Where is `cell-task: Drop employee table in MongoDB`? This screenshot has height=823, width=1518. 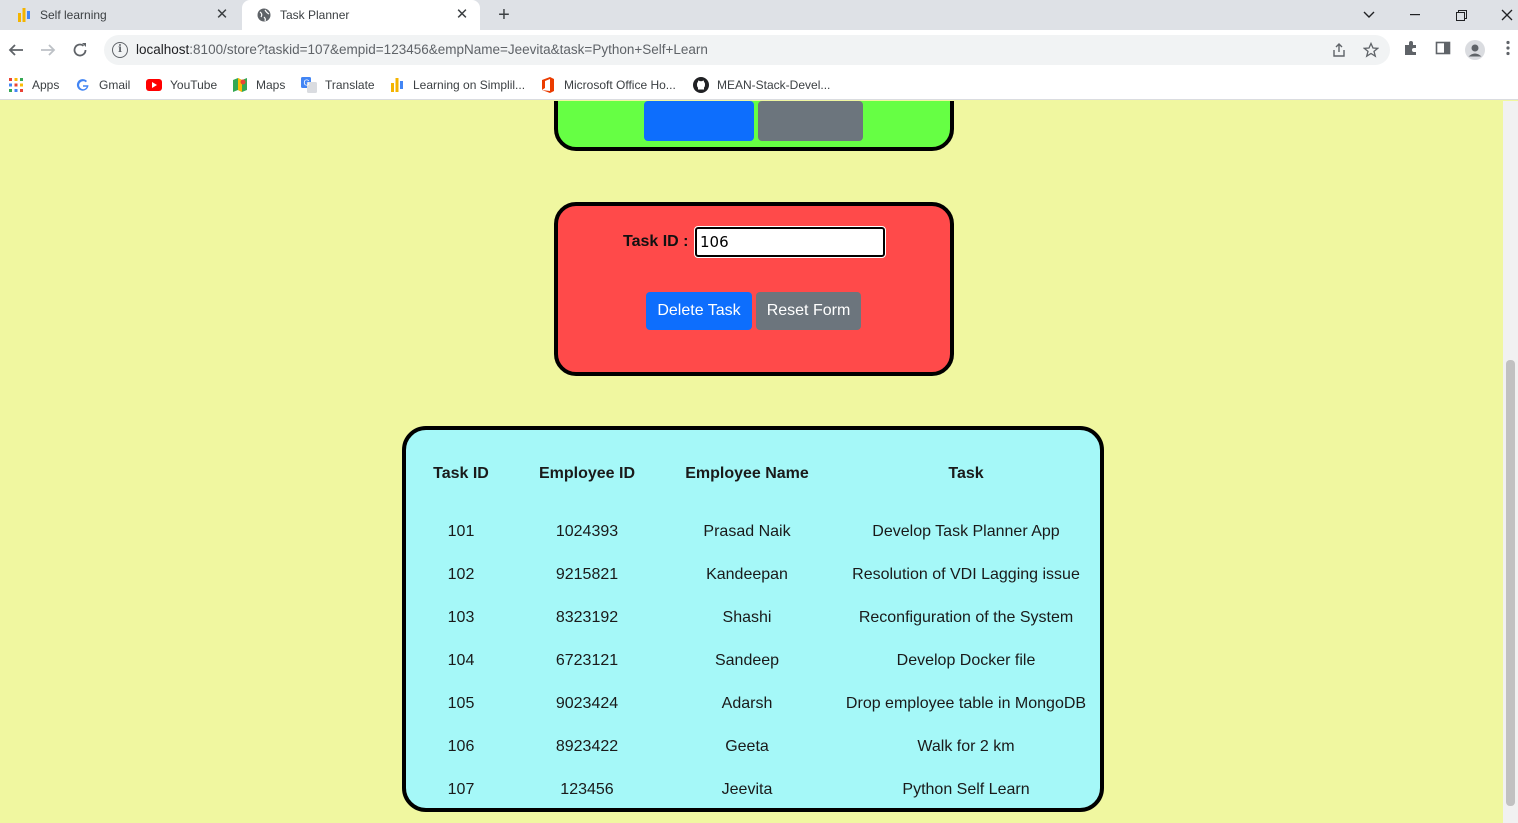 cell-task: Drop employee table in MongoDB is located at coordinates (966, 703).